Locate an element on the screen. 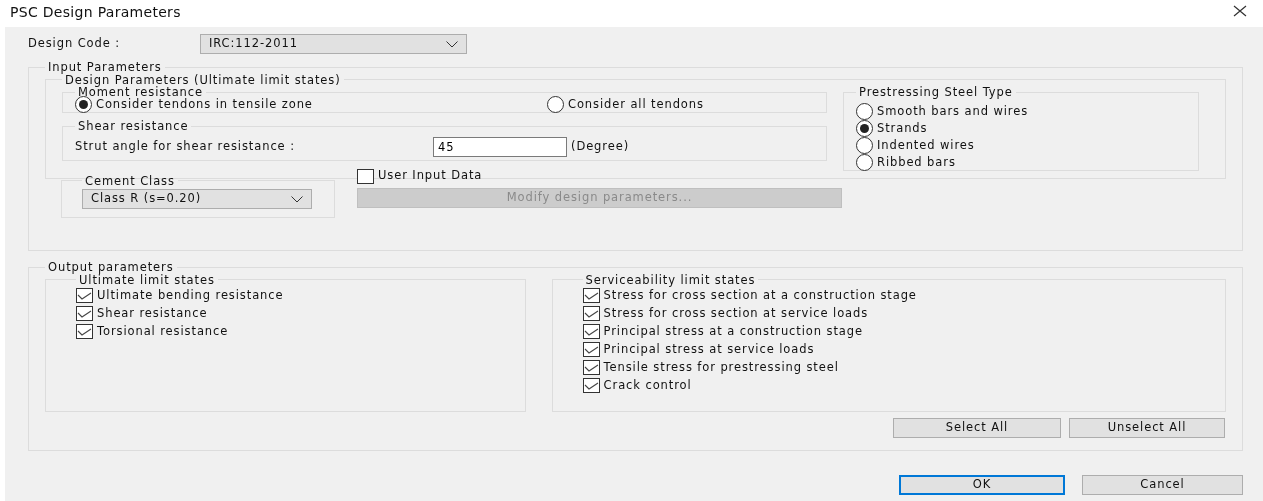  group-title: Output parameters is located at coordinates (111, 267).